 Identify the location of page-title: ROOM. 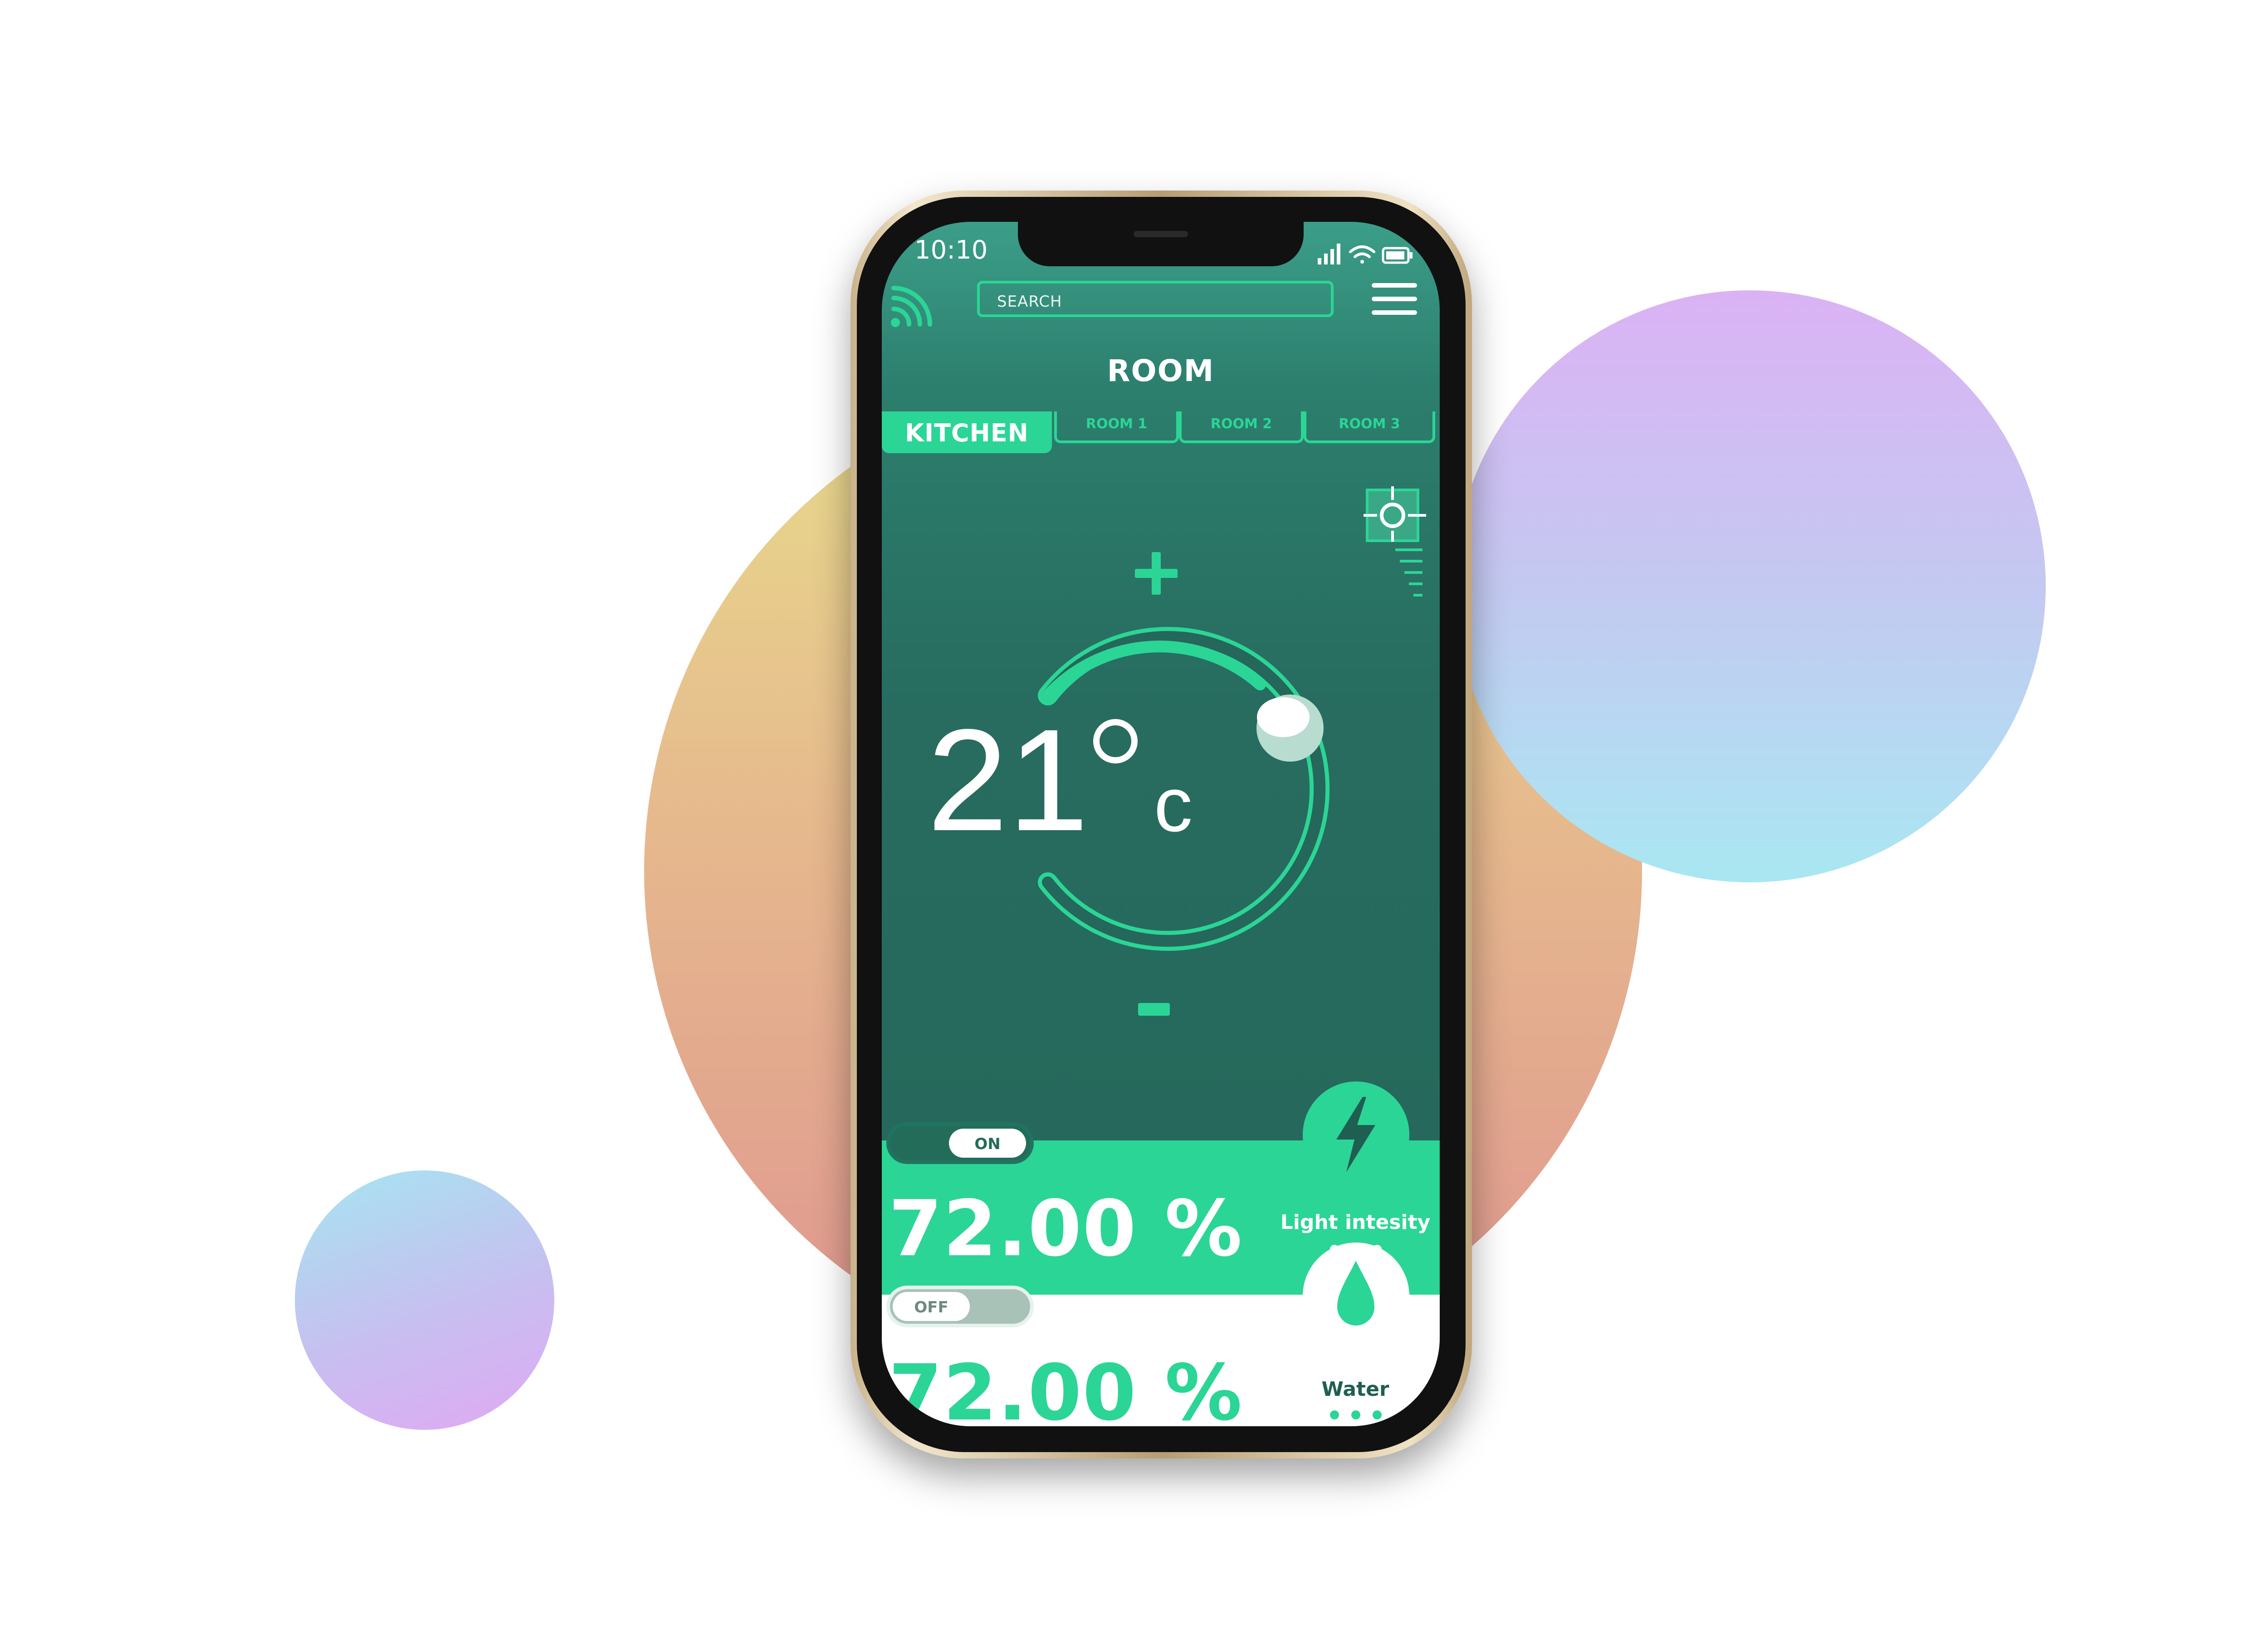
(1161, 370).